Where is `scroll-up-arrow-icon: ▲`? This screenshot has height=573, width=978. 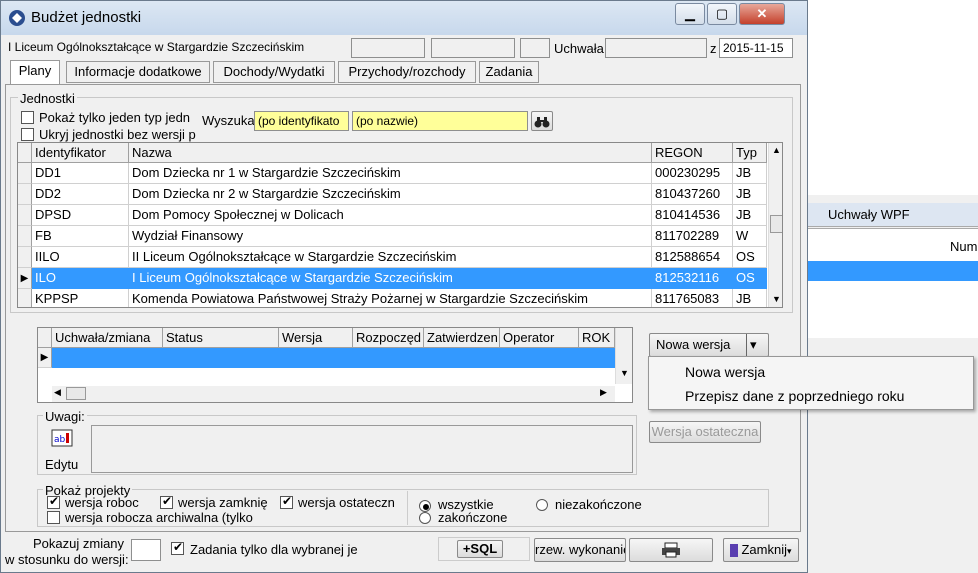
scroll-up-arrow-icon: ▲ is located at coordinates (776, 150).